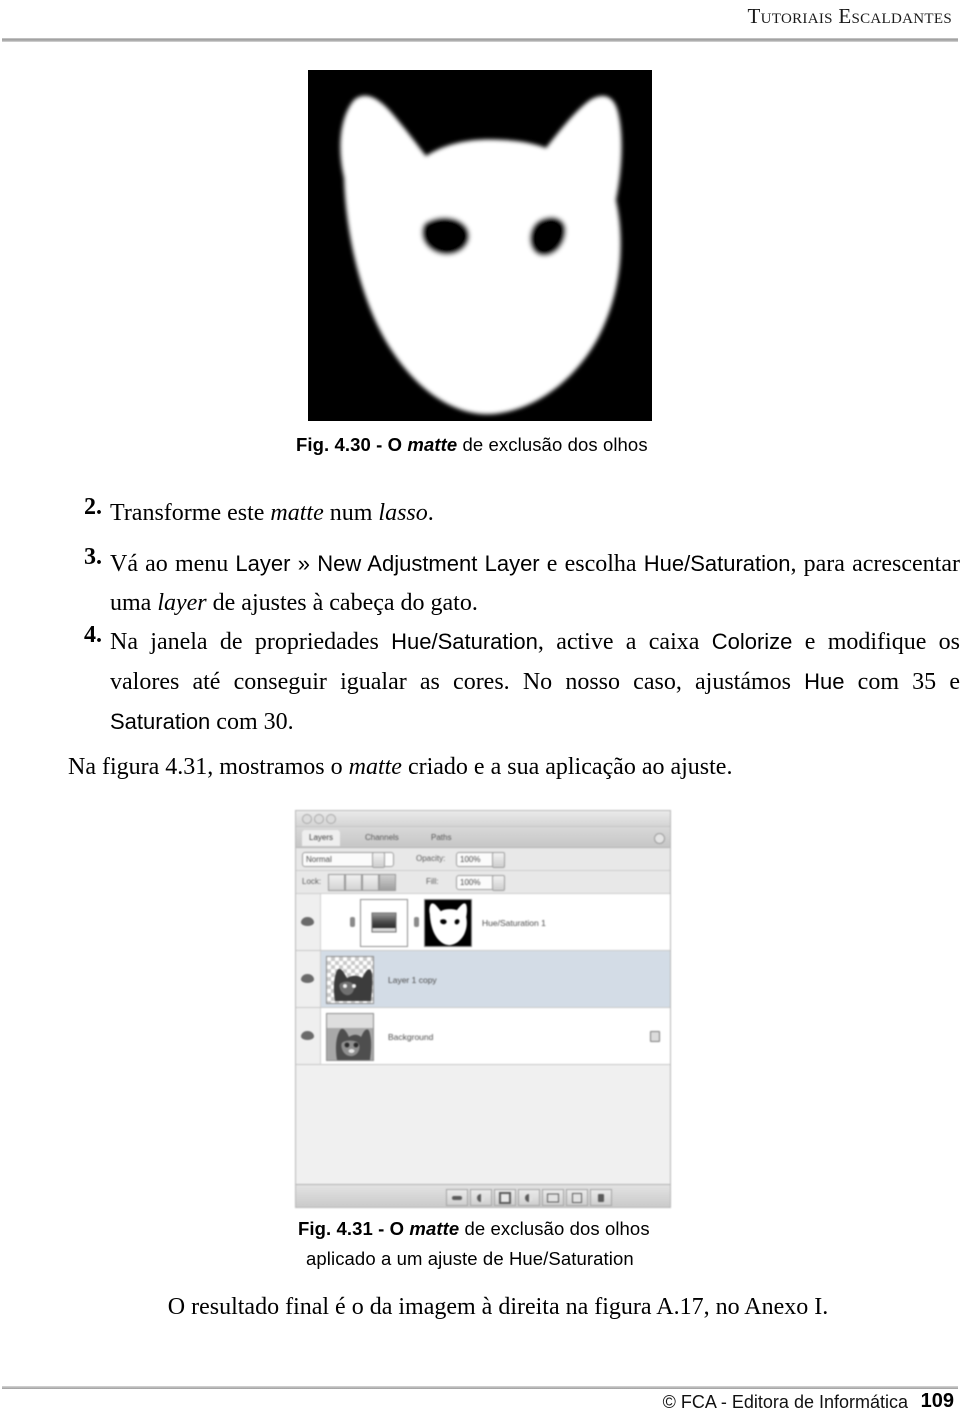 Image resolution: width=960 pixels, height=1428 pixels. I want to click on new-adjustment-layer-icon, so click(529, 1197).